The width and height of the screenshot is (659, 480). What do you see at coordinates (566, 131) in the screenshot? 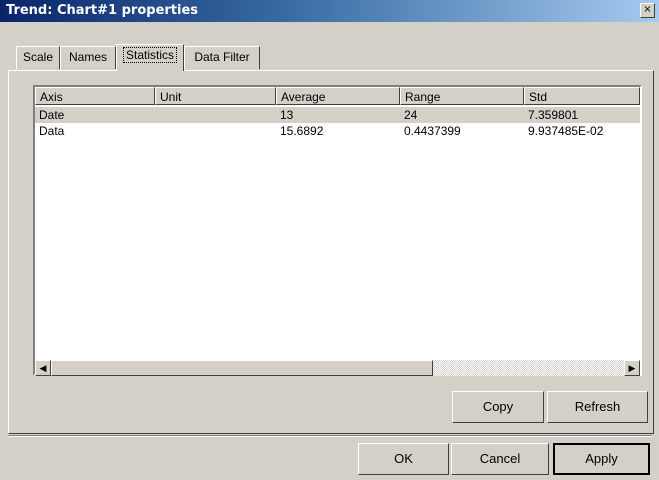
I see `cell-std: 9.937485E-02` at bounding box center [566, 131].